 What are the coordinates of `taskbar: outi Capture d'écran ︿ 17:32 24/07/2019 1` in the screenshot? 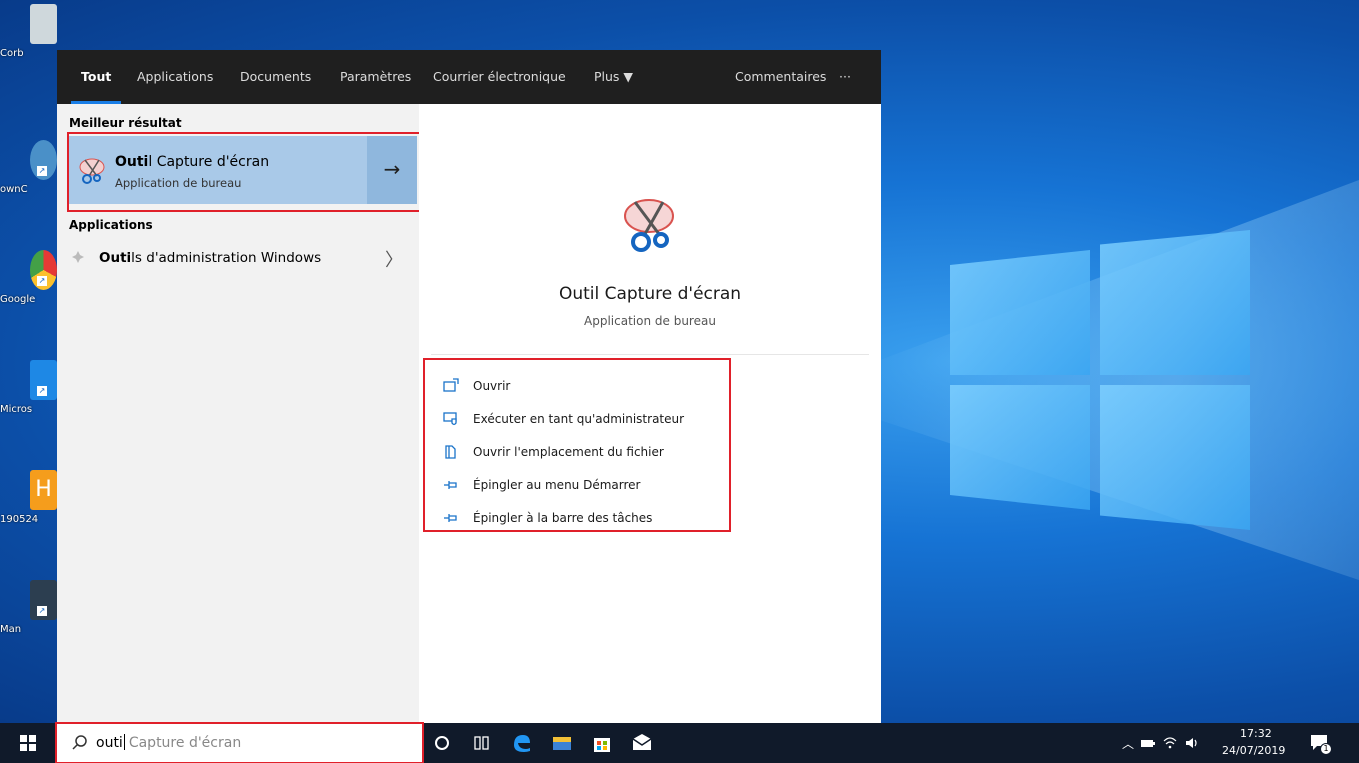 It's located at (679, 742).